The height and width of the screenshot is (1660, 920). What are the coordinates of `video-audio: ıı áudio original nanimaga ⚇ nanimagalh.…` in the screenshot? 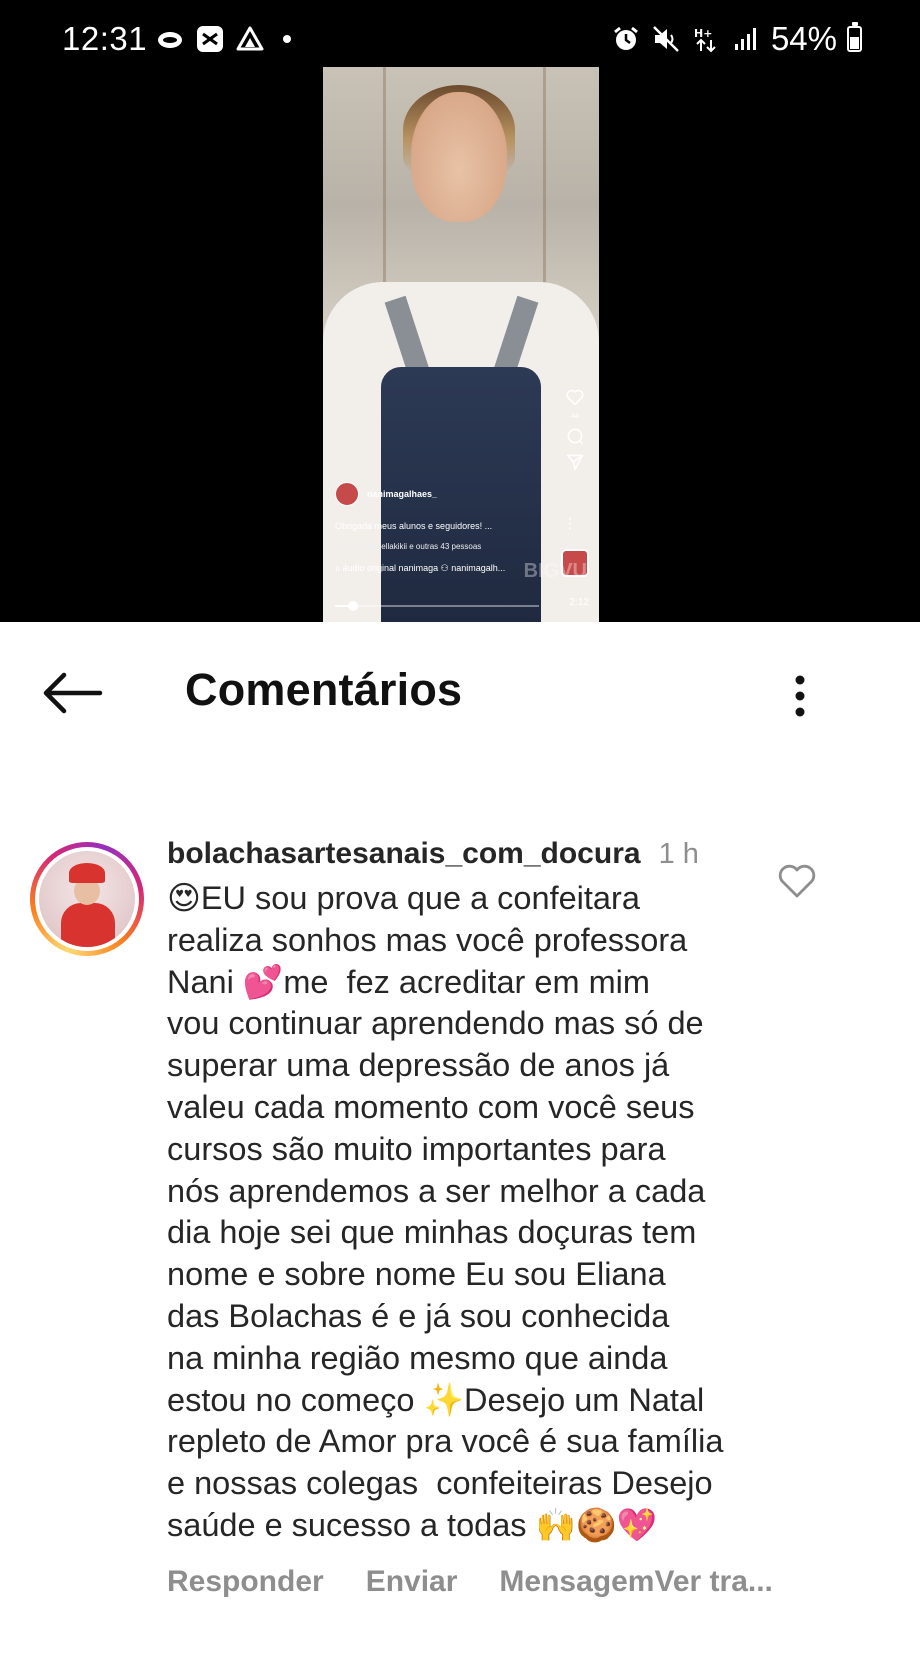 It's located at (420, 568).